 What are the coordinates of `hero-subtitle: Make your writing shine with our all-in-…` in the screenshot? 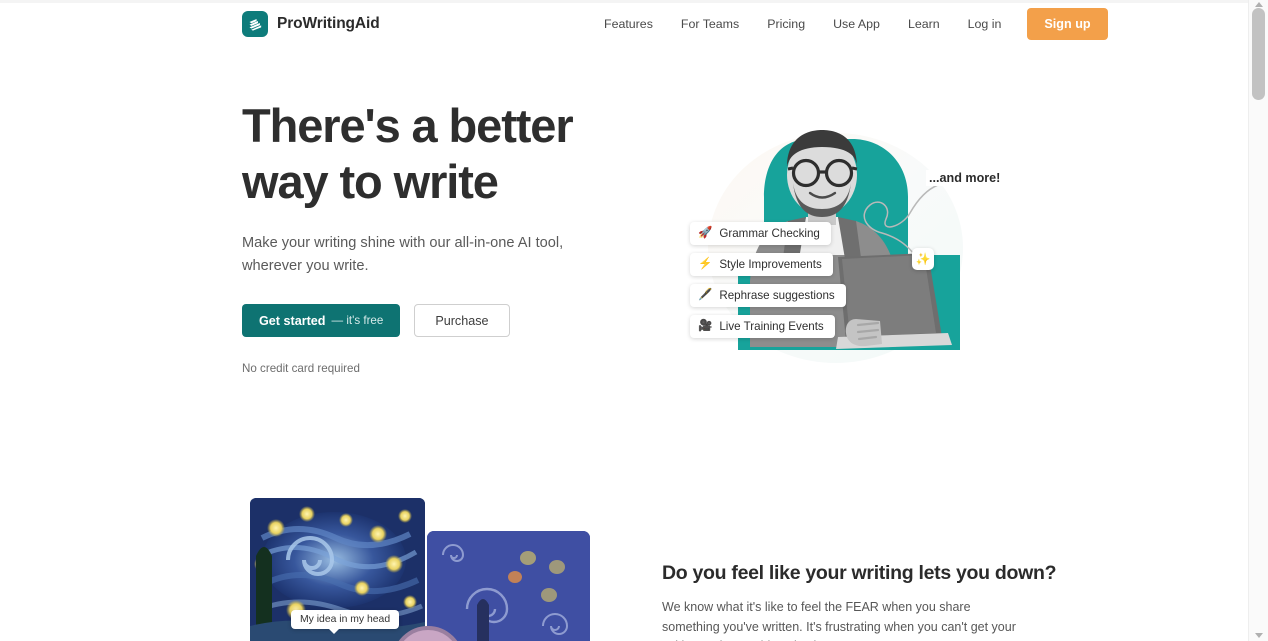 It's located at (403, 254).